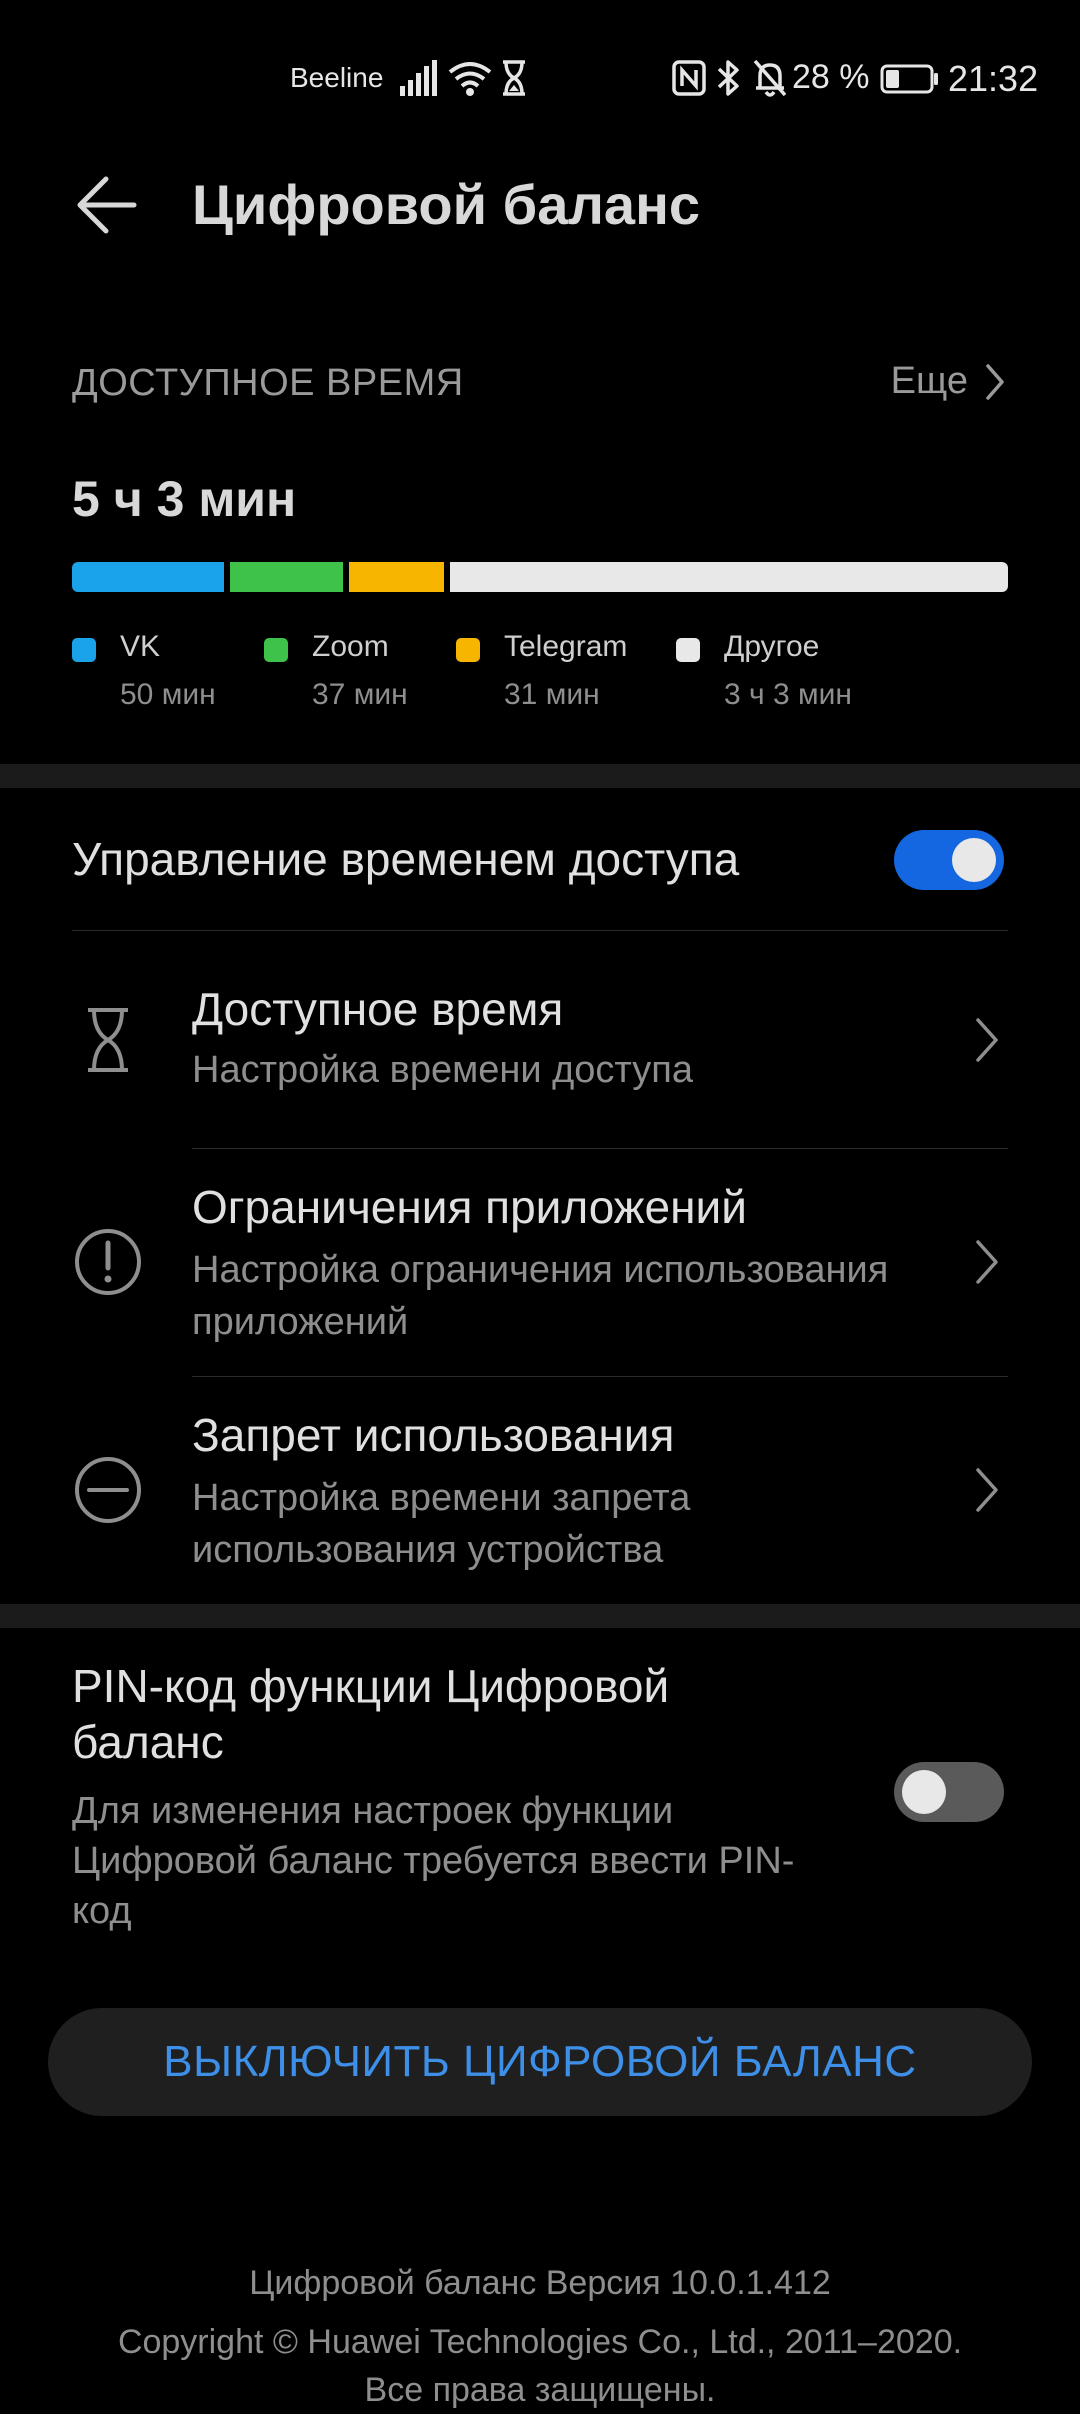 This screenshot has width=1080, height=2414. What do you see at coordinates (287, 577) in the screenshot?
I see `usage-segment-zoom` at bounding box center [287, 577].